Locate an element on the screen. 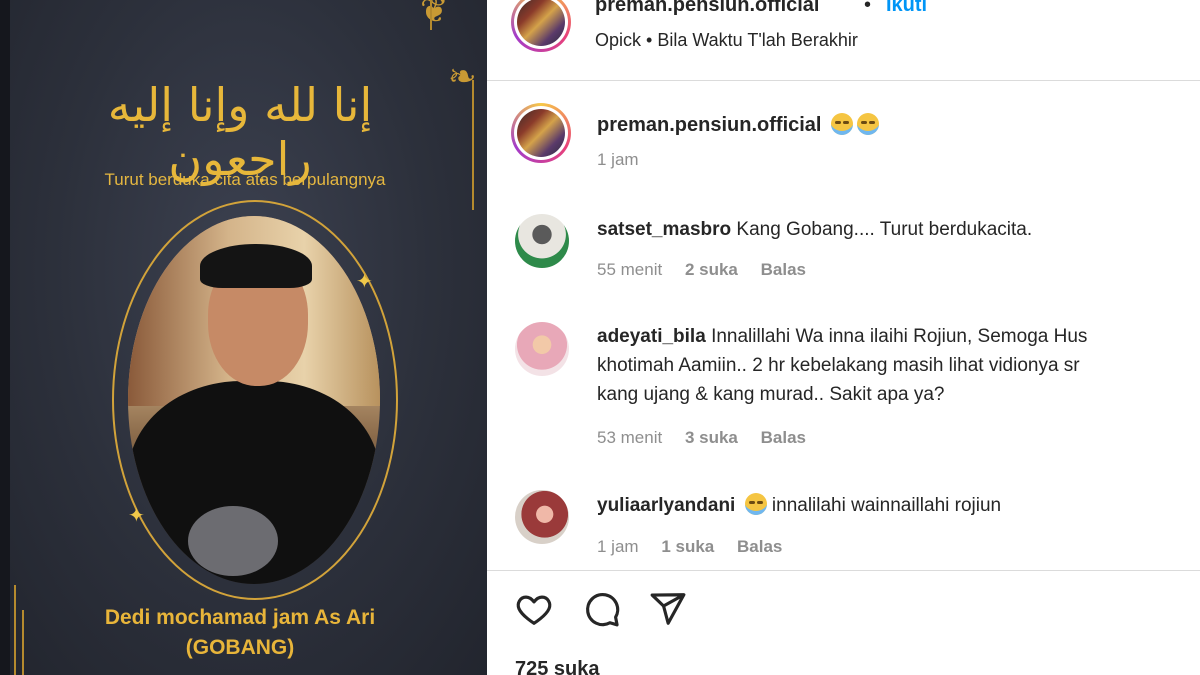 This screenshot has height=675, width=1200. ornament-line-top is located at coordinates (431, 15).